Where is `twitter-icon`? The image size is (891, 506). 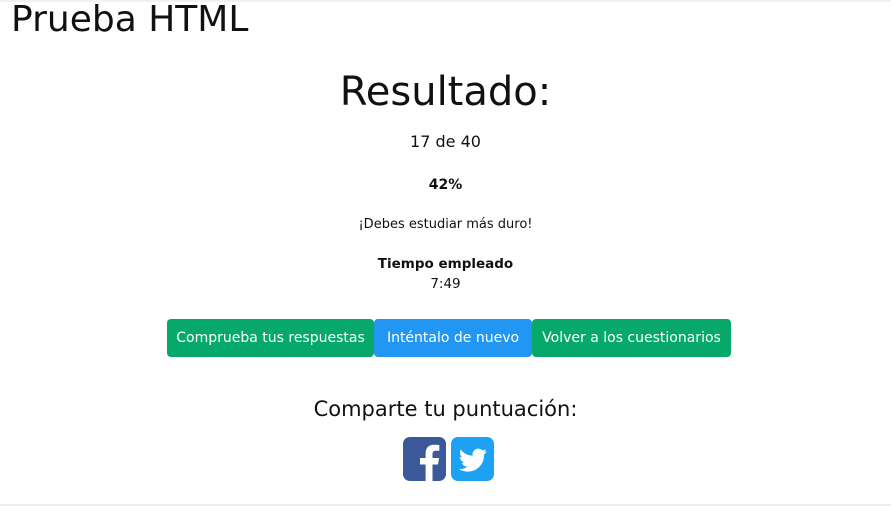 twitter-icon is located at coordinates (472, 459).